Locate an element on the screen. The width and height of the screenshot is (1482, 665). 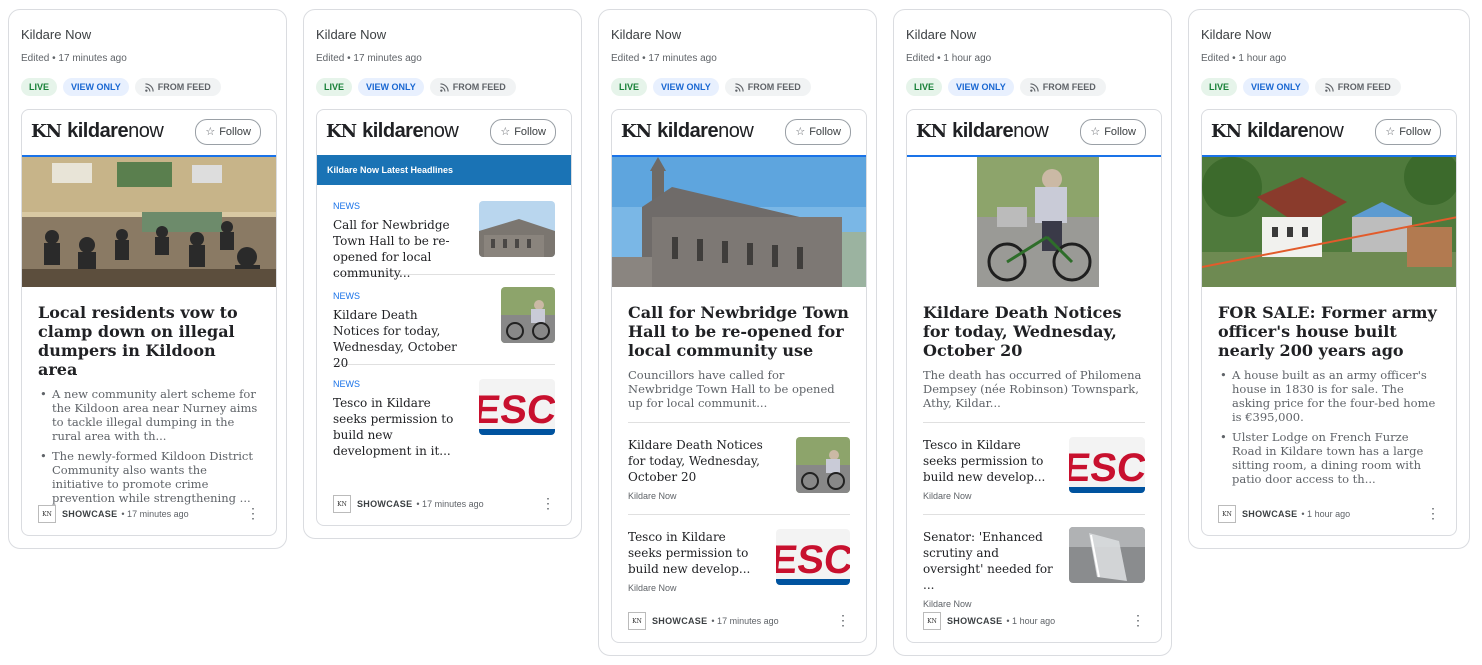
hero-image-meeting-hall is located at coordinates (149, 222).